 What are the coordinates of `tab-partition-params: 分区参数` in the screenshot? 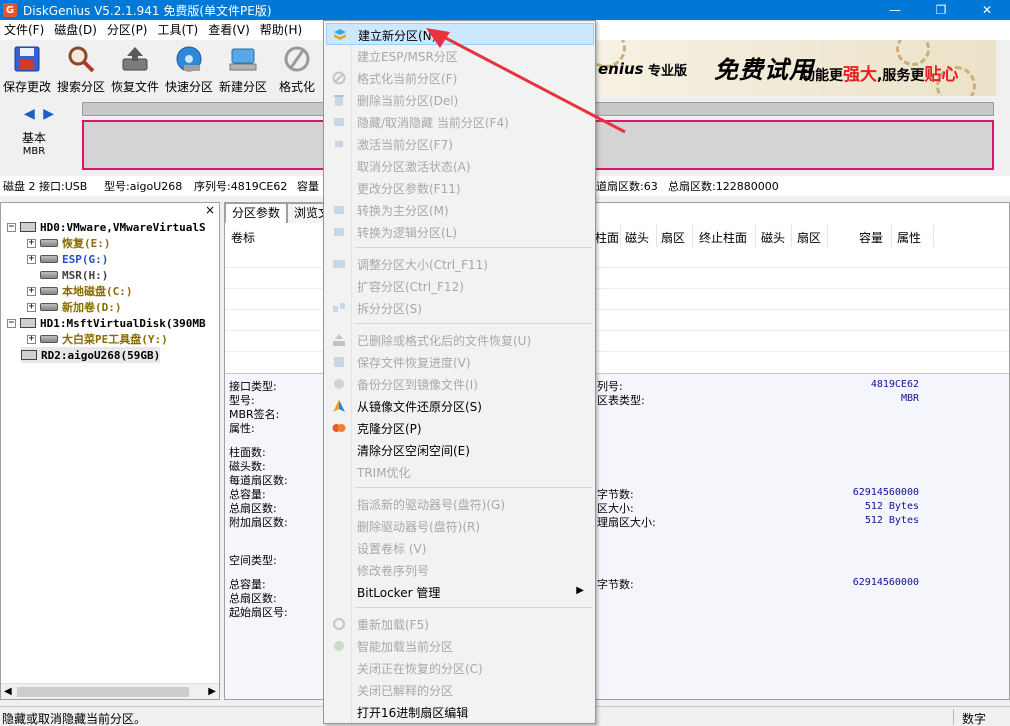 It's located at (256, 213).